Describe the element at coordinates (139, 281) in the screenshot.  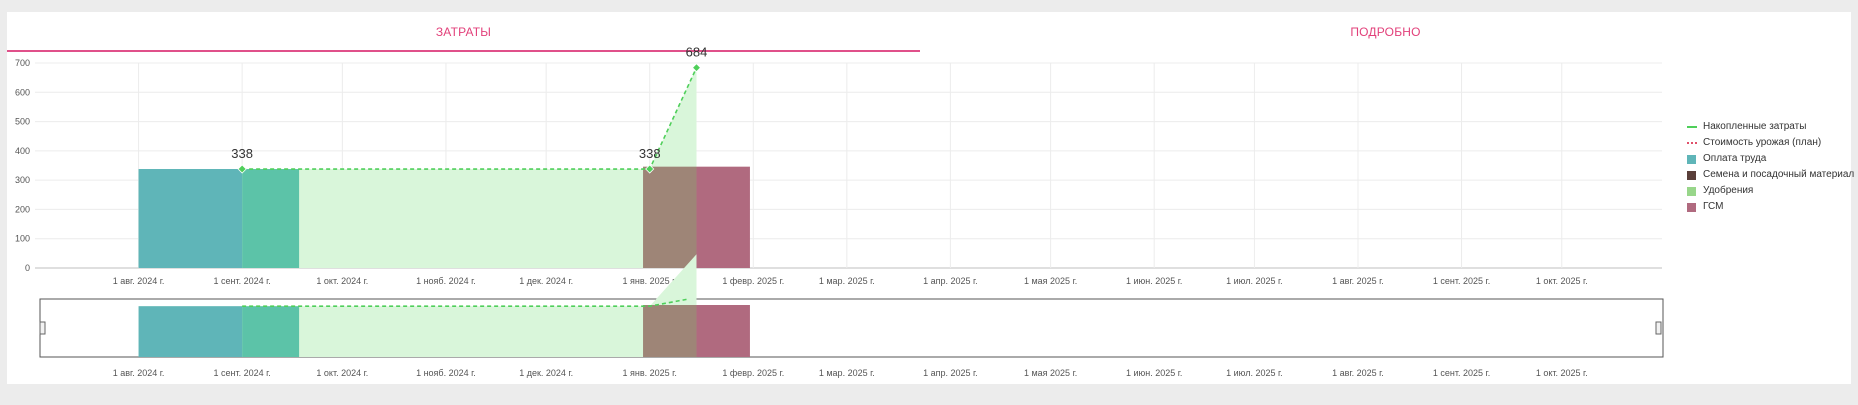
I see `x-tick-label: 1 авг. 2024 г.` at that location.